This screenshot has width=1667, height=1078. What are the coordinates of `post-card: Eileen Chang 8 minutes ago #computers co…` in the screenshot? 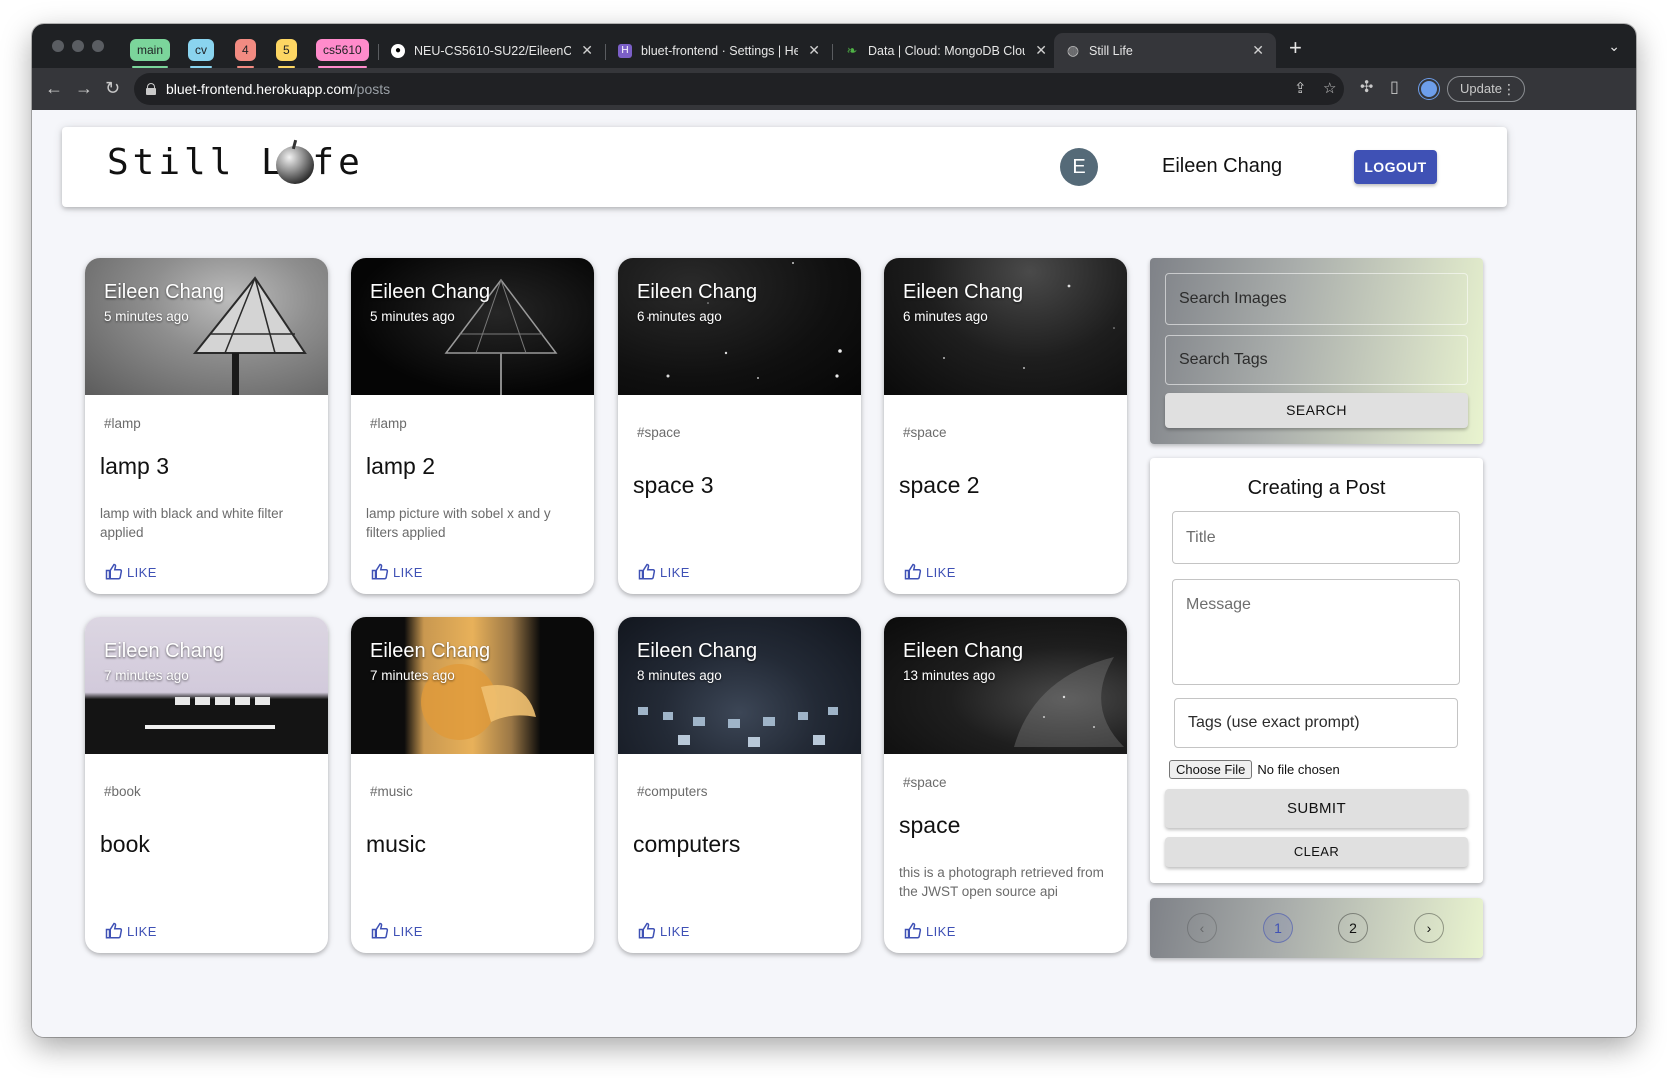 It's located at (739, 785).